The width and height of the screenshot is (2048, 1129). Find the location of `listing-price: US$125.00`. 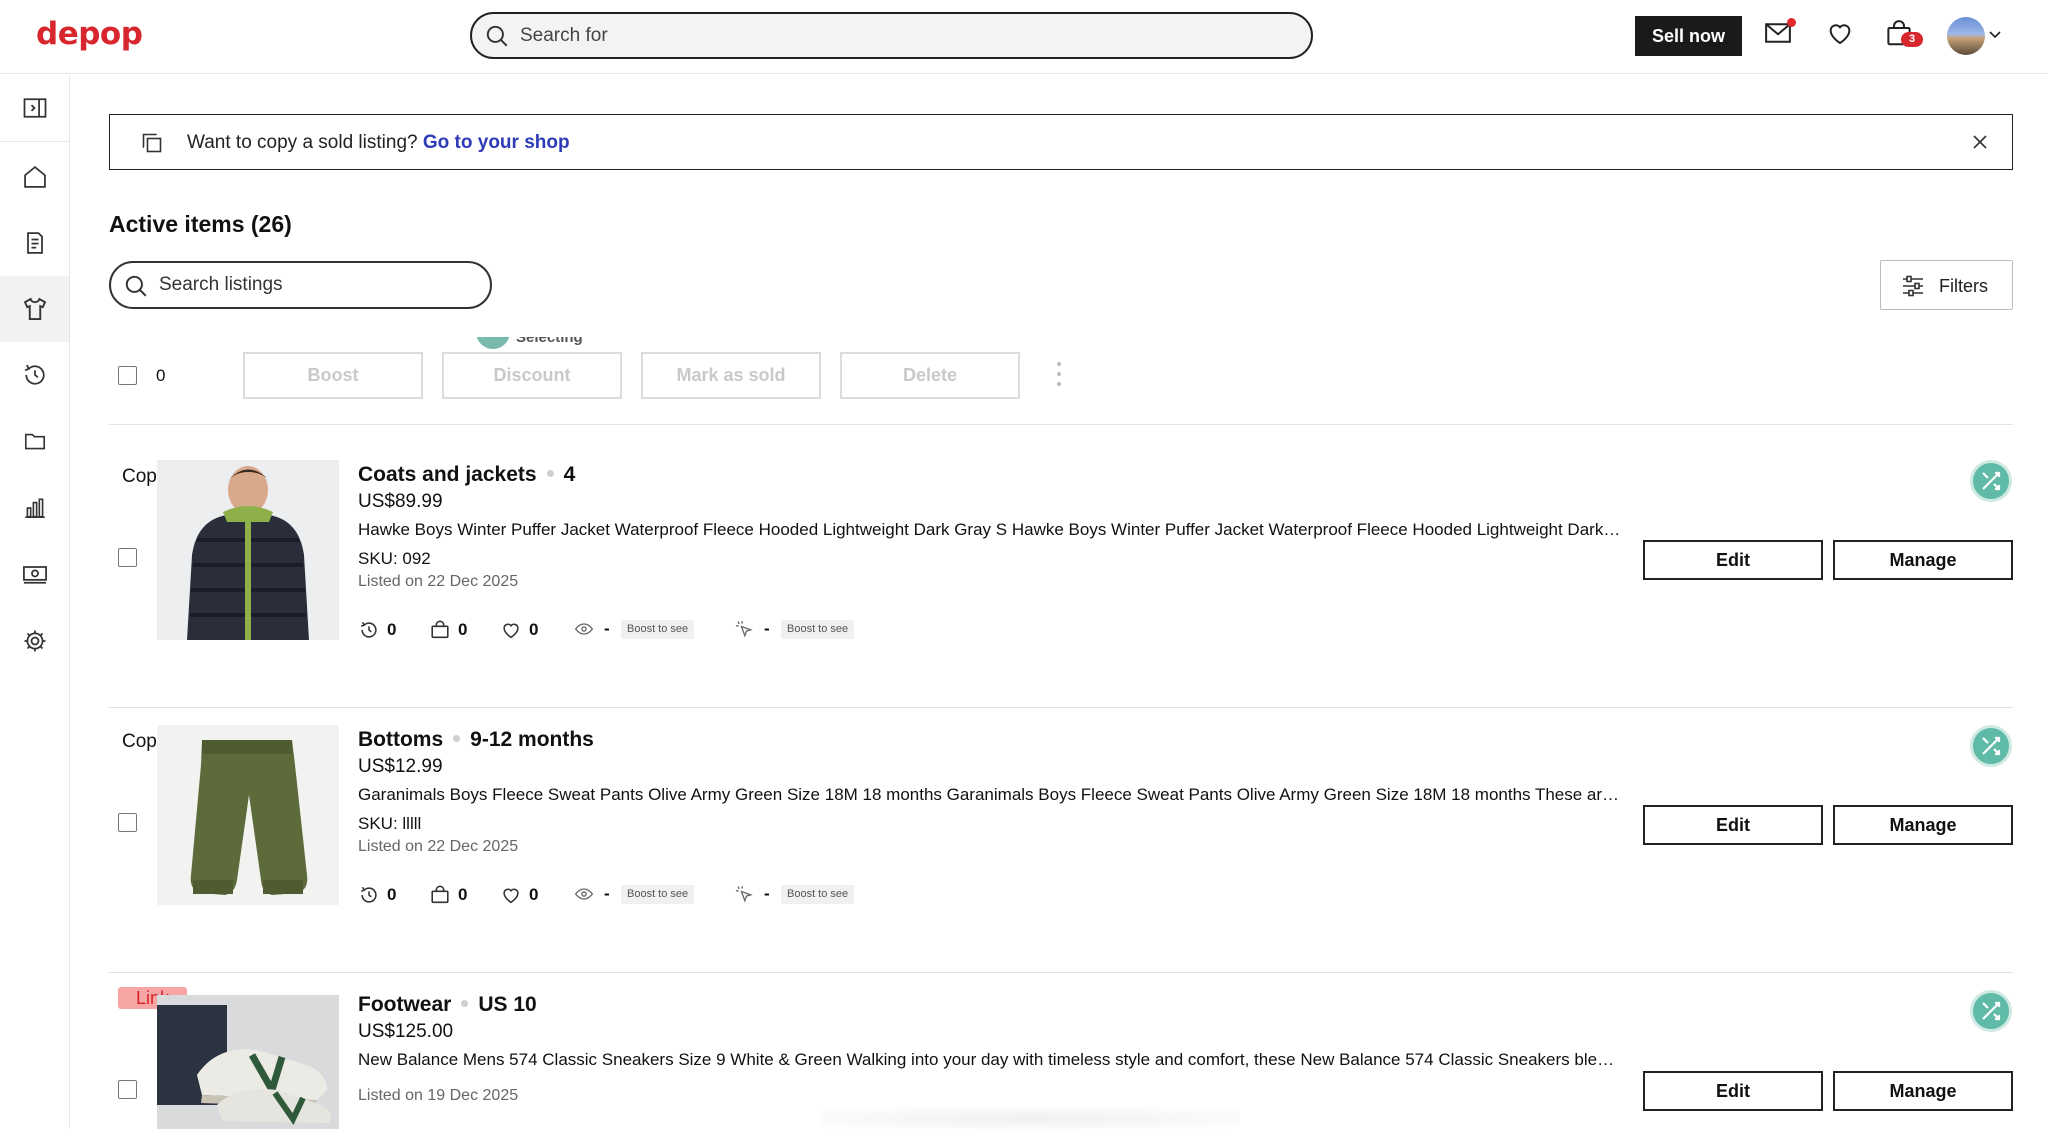

listing-price: US$125.00 is located at coordinates (406, 1031).